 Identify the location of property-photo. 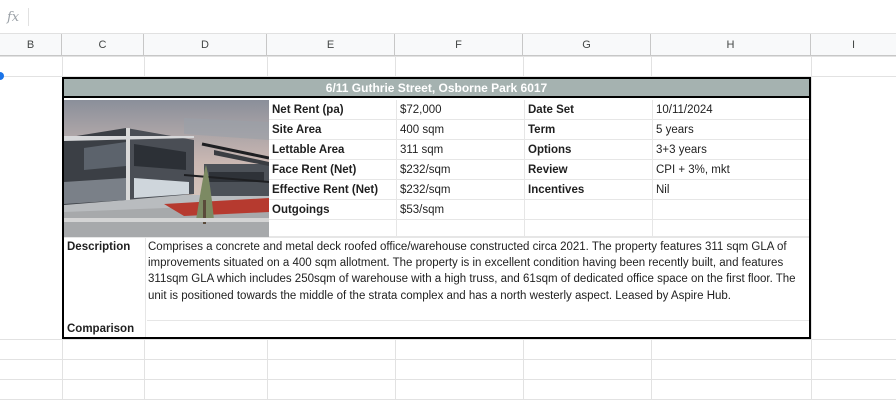
(166, 168).